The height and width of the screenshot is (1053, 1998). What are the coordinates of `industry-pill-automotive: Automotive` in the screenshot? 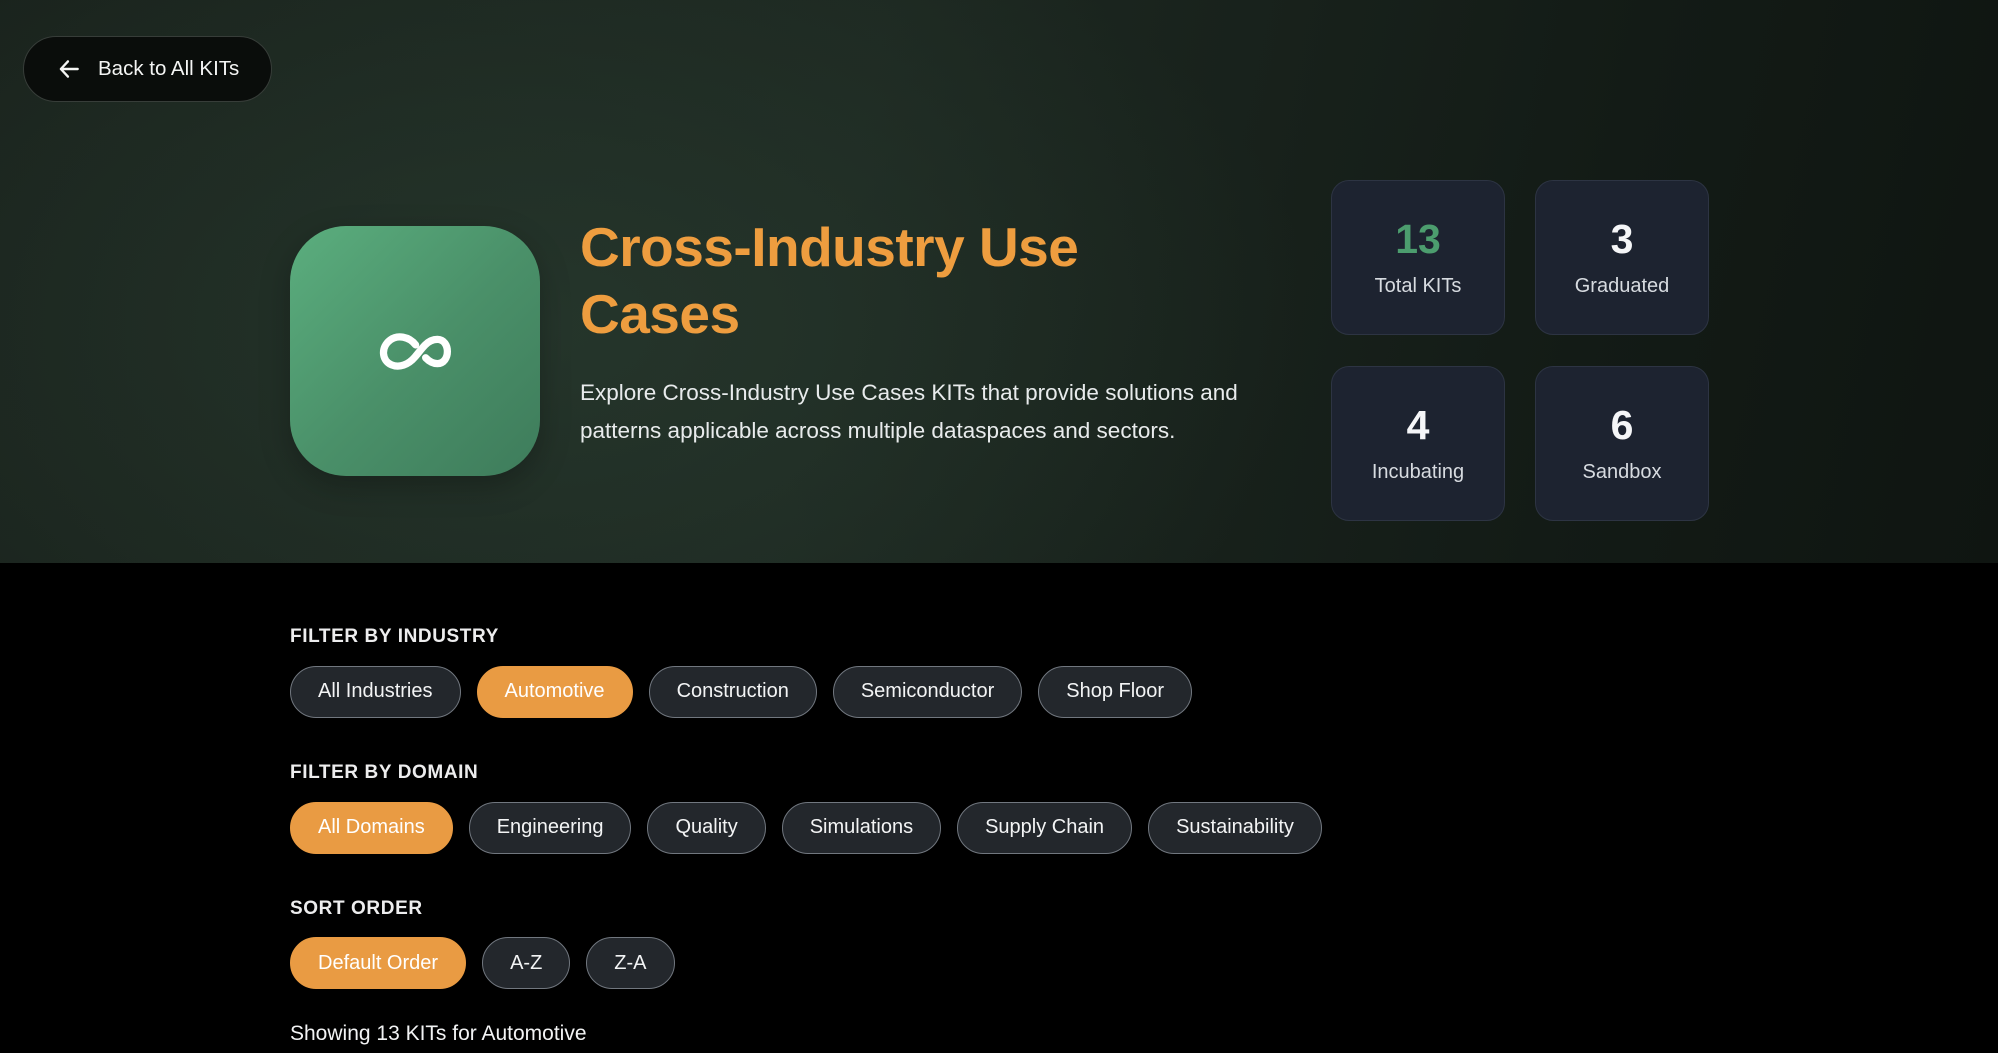 It's located at (554, 691).